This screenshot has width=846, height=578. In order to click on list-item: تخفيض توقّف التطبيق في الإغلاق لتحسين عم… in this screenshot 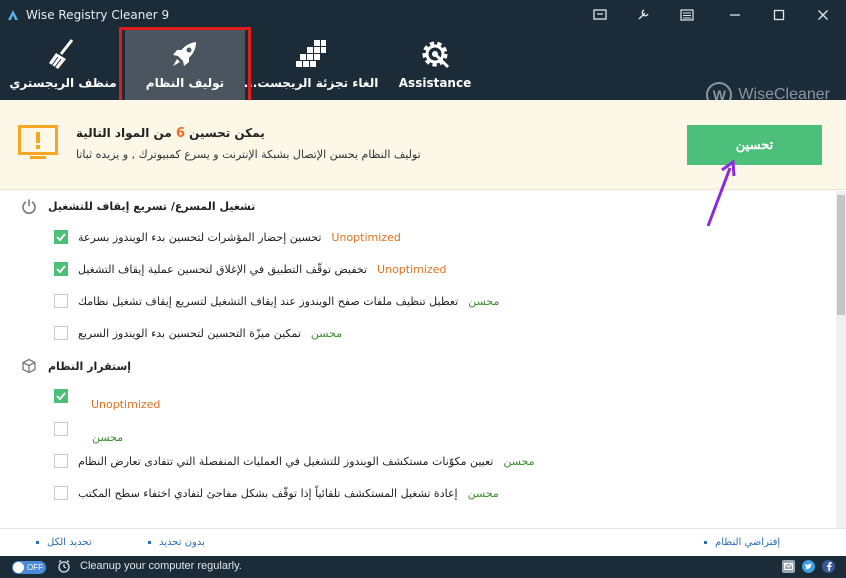, I will do `click(250, 269)`.